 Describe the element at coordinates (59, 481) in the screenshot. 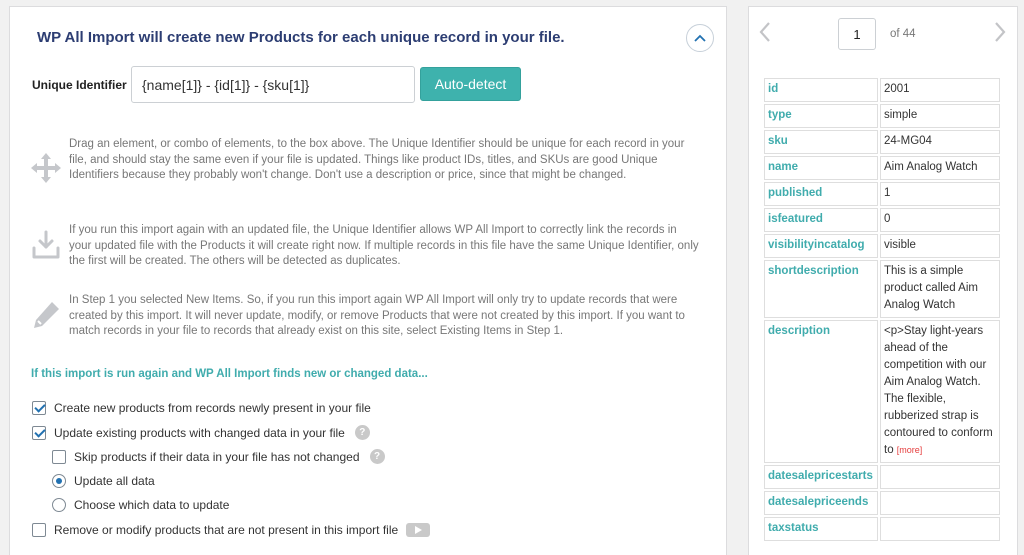

I see `update-all-radio` at that location.